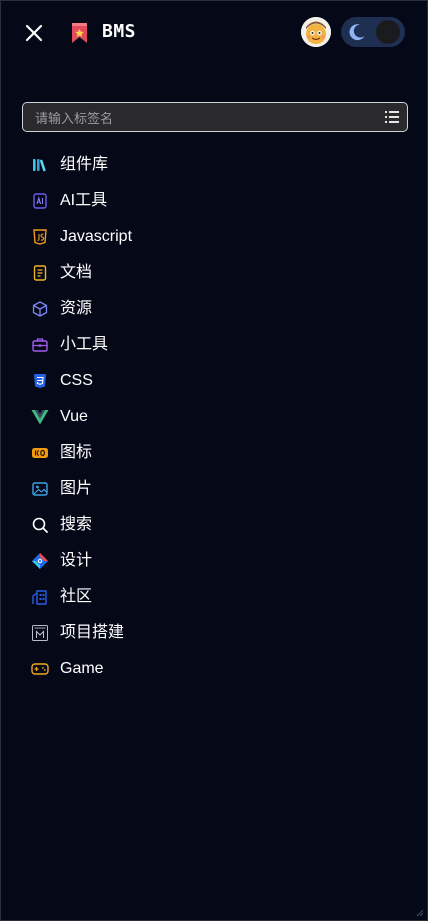  What do you see at coordinates (76, 272) in the screenshot?
I see `menu-item-label: 文档` at bounding box center [76, 272].